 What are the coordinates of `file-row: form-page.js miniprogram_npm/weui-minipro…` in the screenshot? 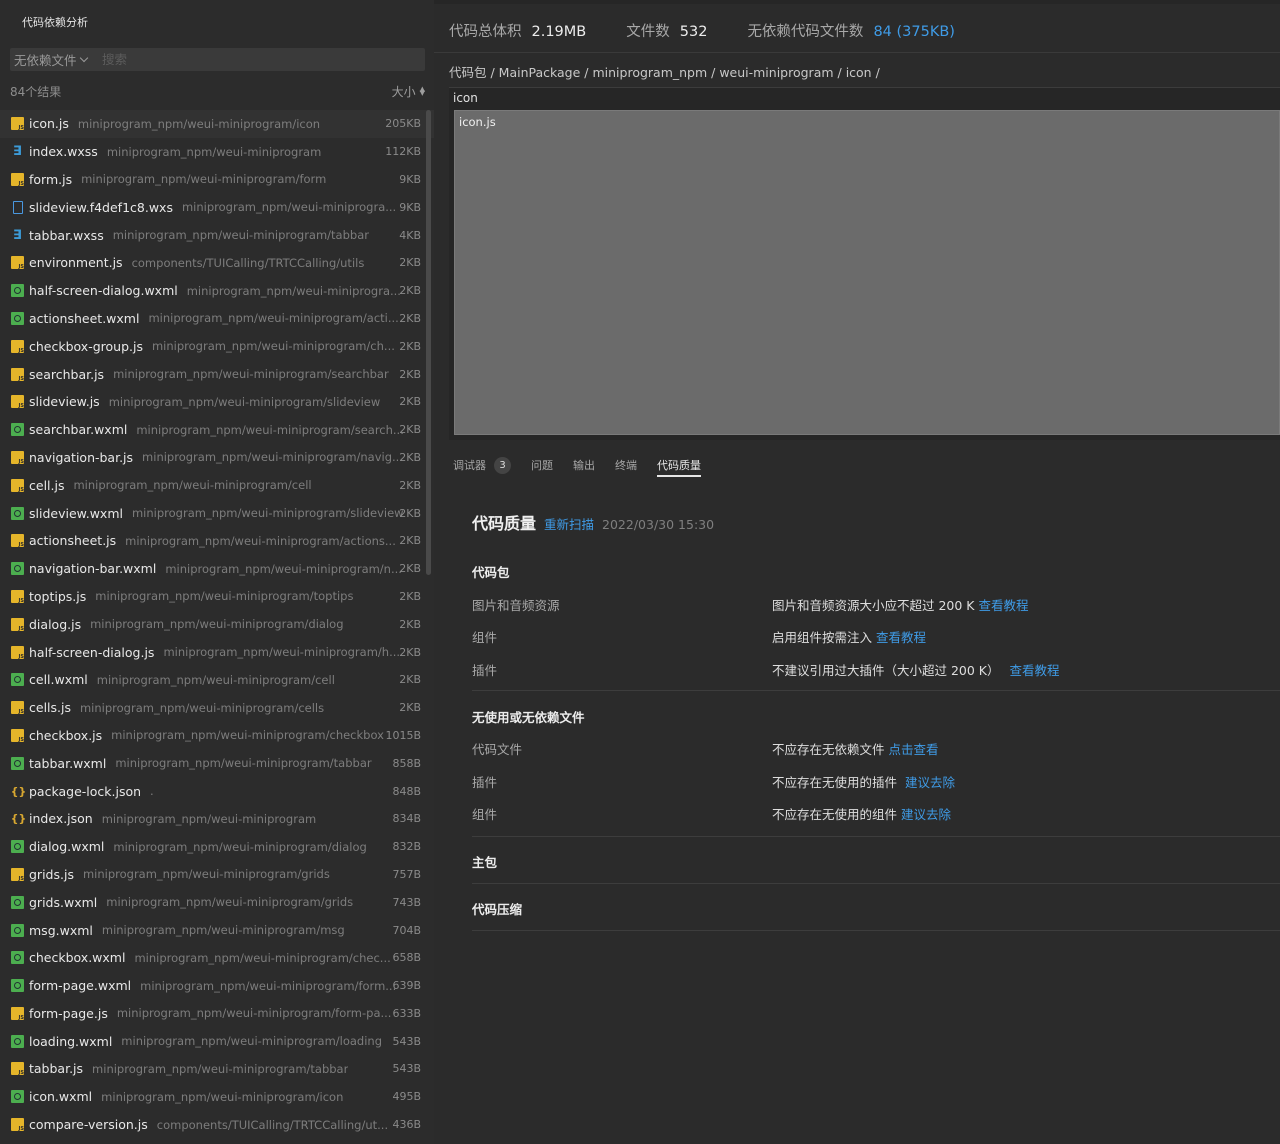 It's located at (217, 1014).